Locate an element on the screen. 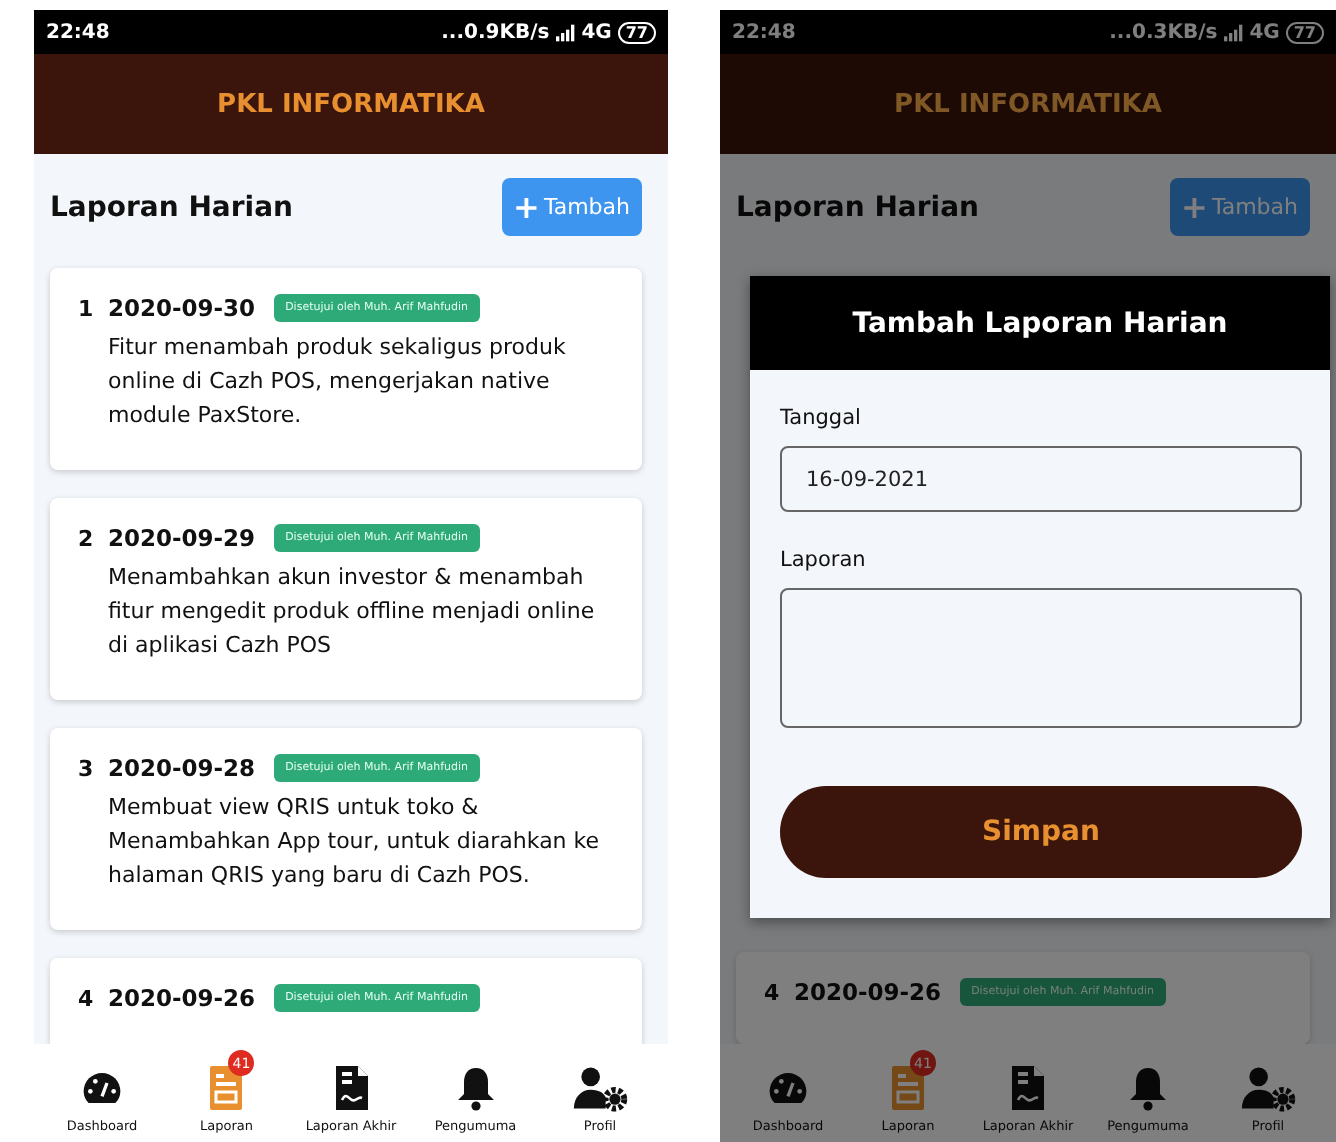 This screenshot has width=1336, height=1142. date-label: Tanggal is located at coordinates (821, 418).